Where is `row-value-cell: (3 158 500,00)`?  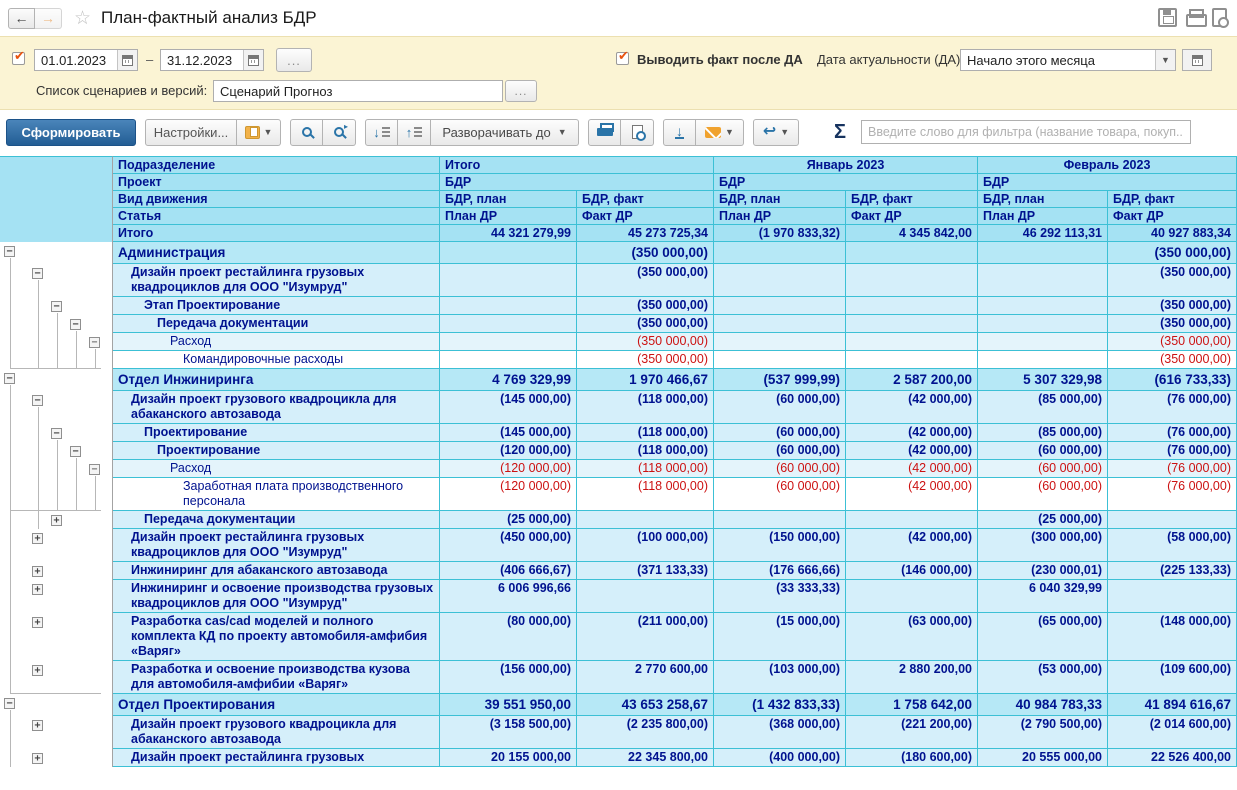 row-value-cell: (3 158 500,00) is located at coordinates (508, 732).